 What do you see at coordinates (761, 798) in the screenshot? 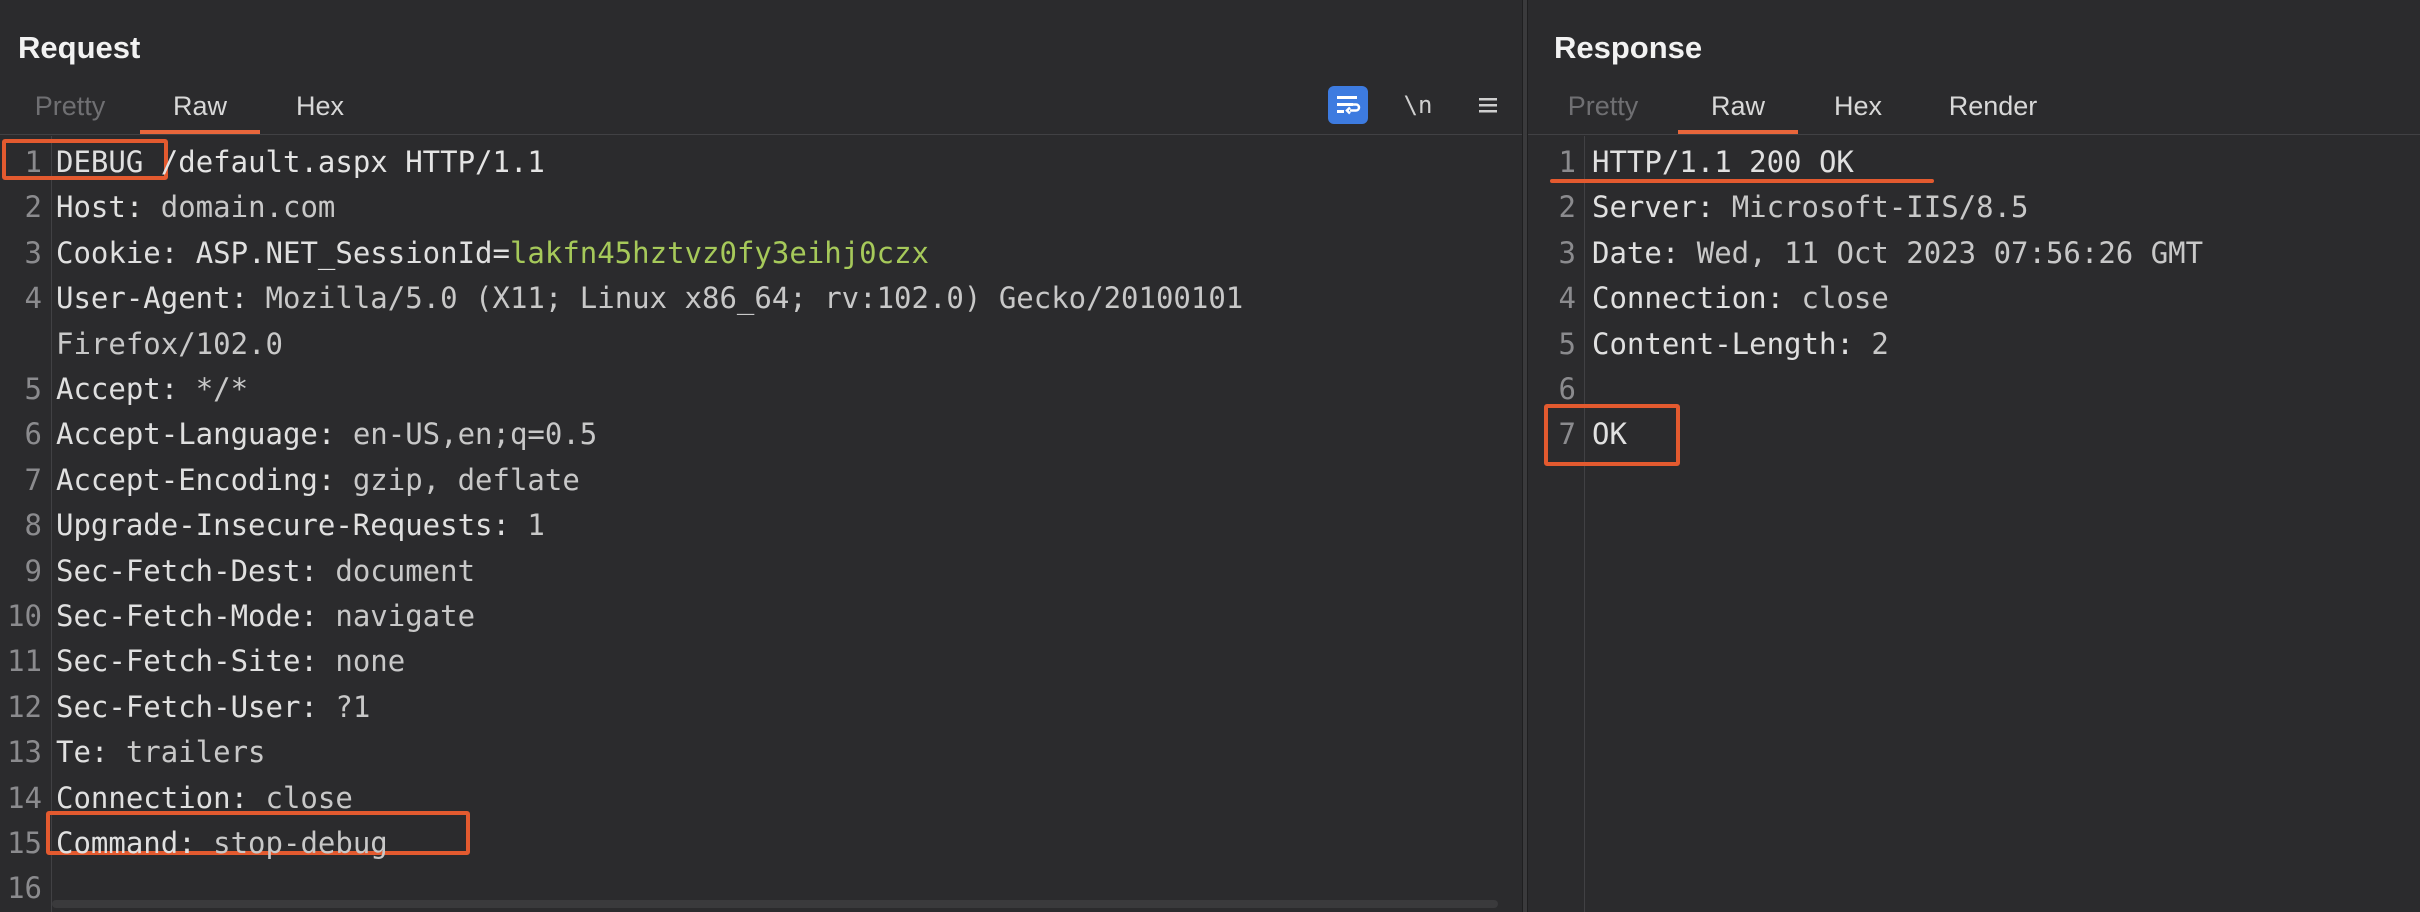
I see `code-line: 14 Connection: close` at bounding box center [761, 798].